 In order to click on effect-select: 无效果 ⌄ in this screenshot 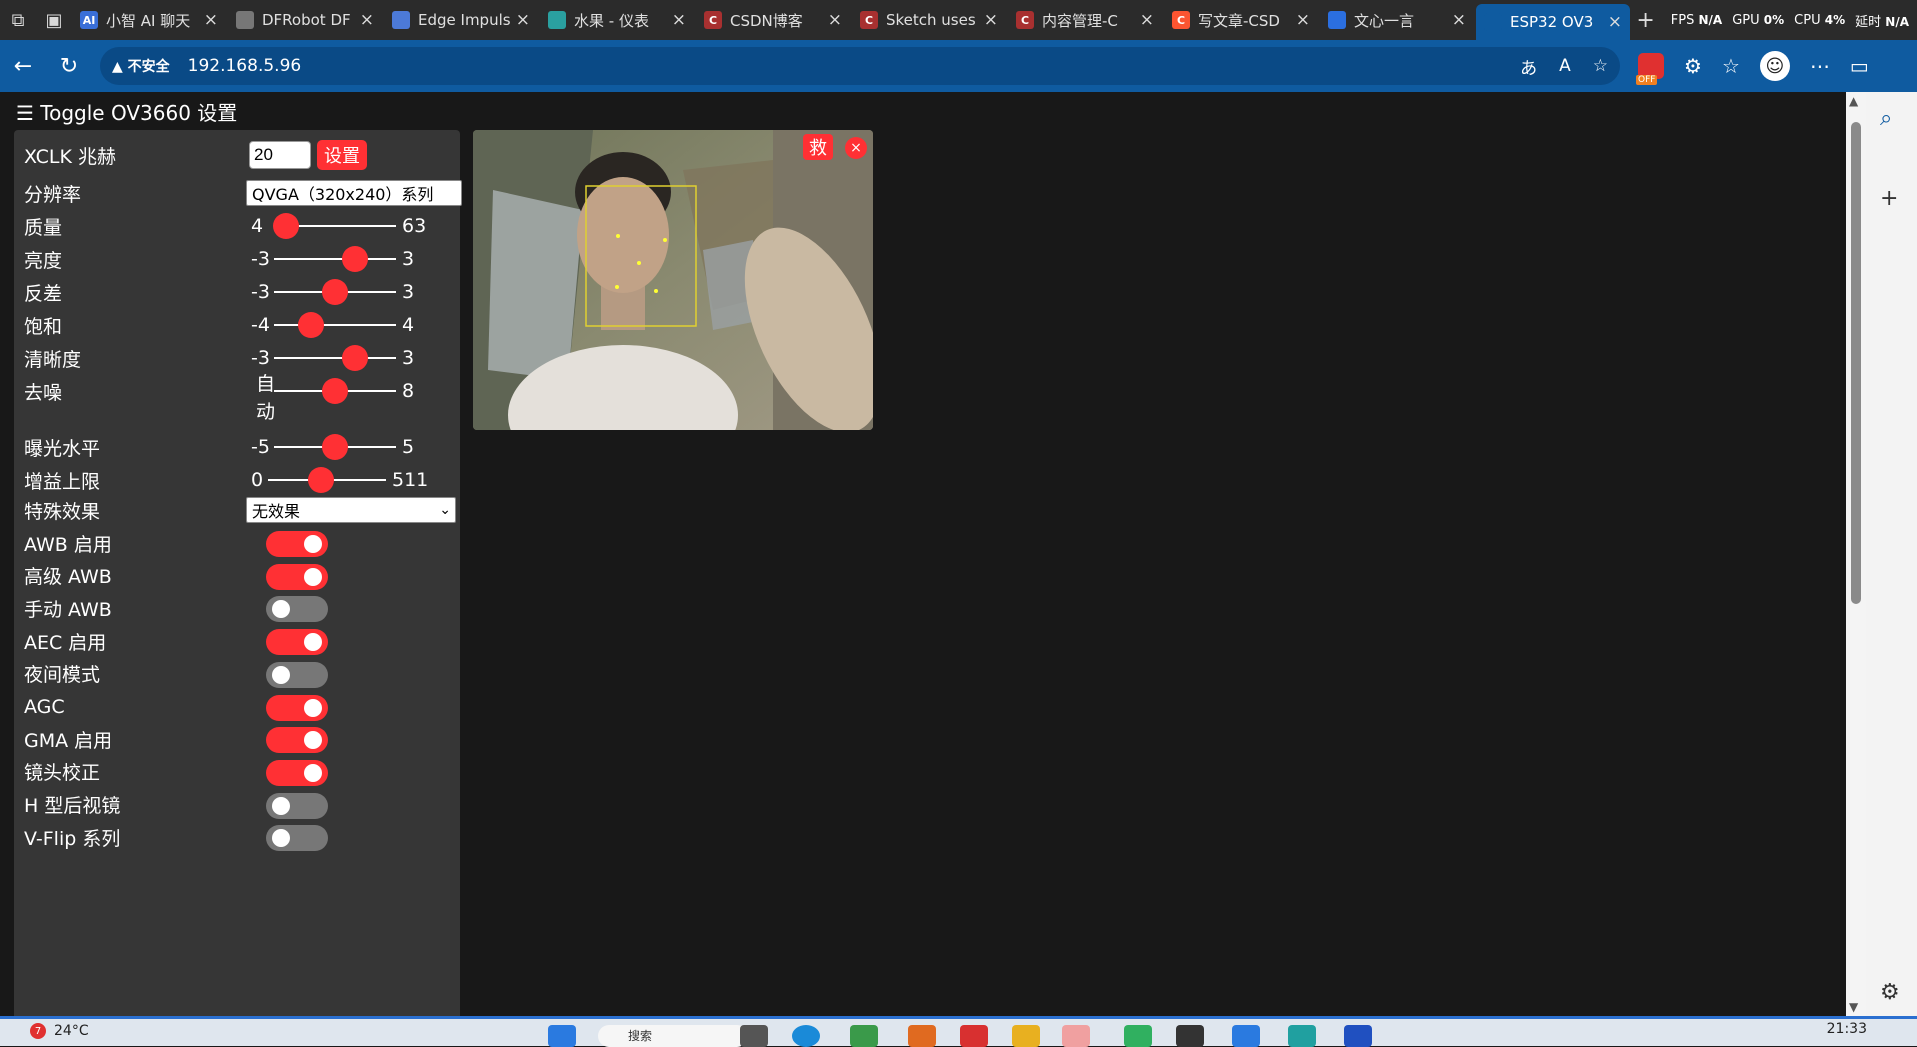, I will do `click(351, 510)`.